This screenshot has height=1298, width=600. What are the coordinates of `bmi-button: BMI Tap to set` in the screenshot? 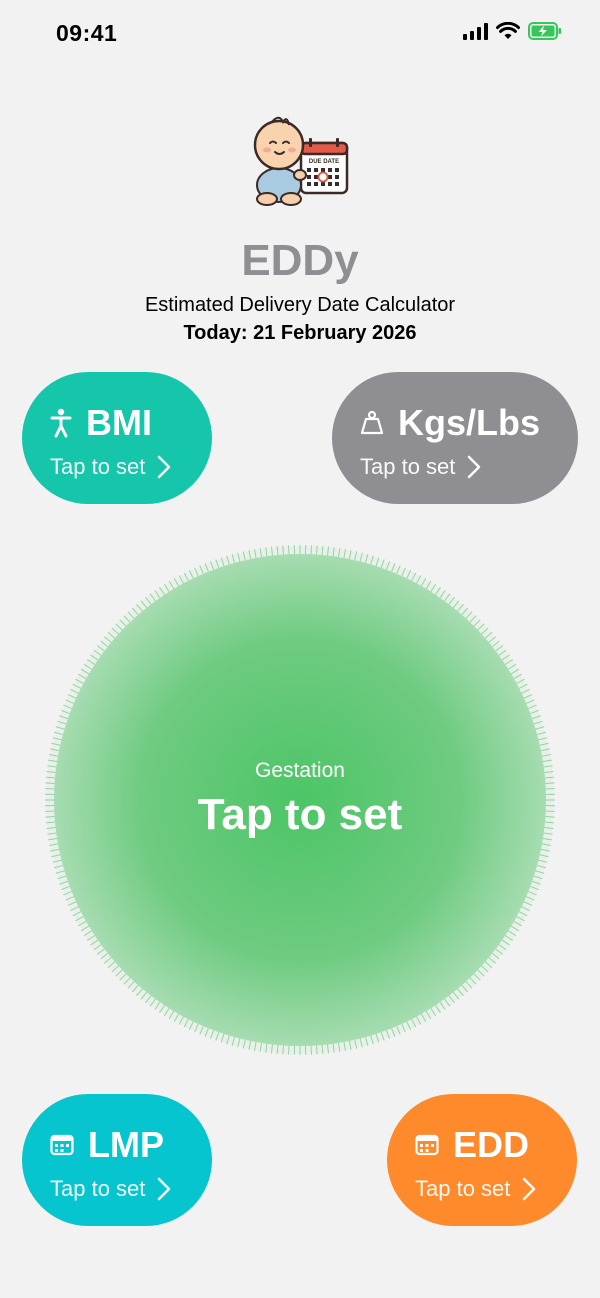 It's located at (117, 438).